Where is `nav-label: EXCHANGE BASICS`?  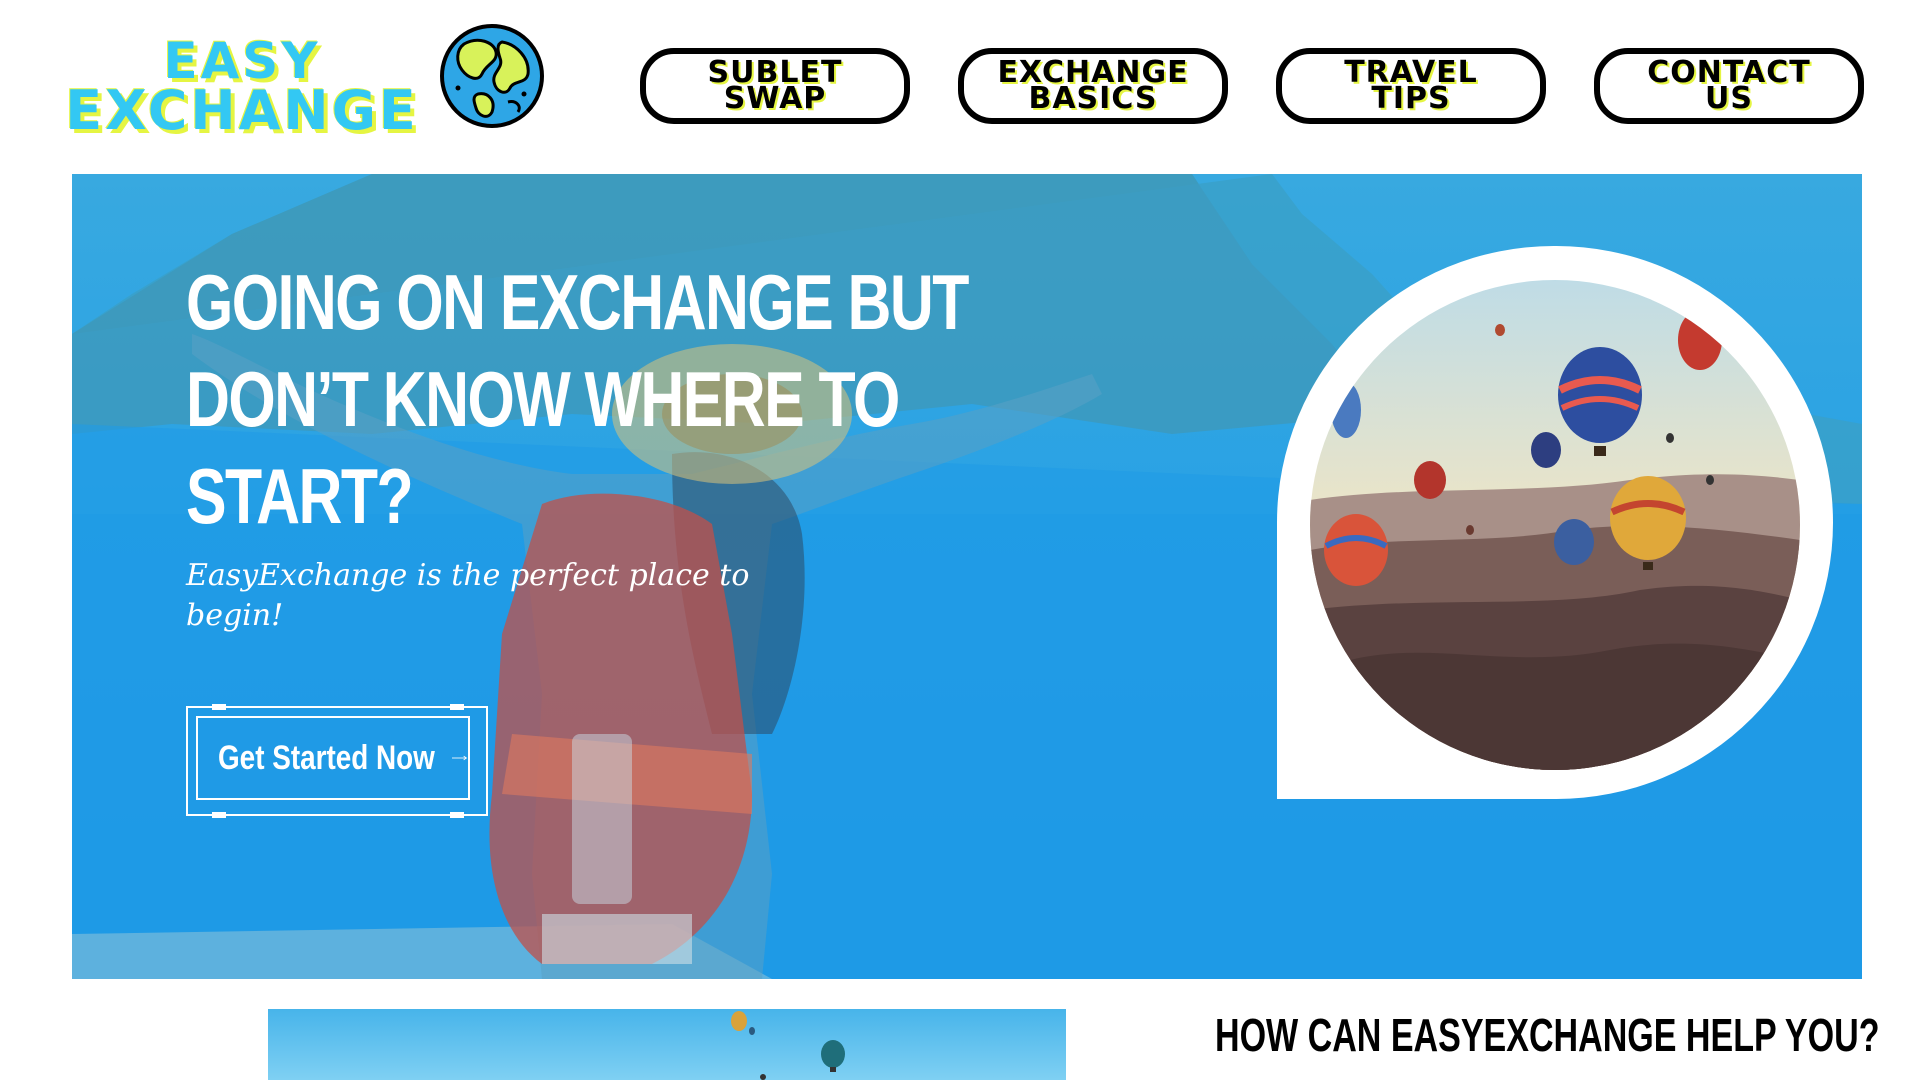 nav-label: EXCHANGE BASICS is located at coordinates (1093, 85).